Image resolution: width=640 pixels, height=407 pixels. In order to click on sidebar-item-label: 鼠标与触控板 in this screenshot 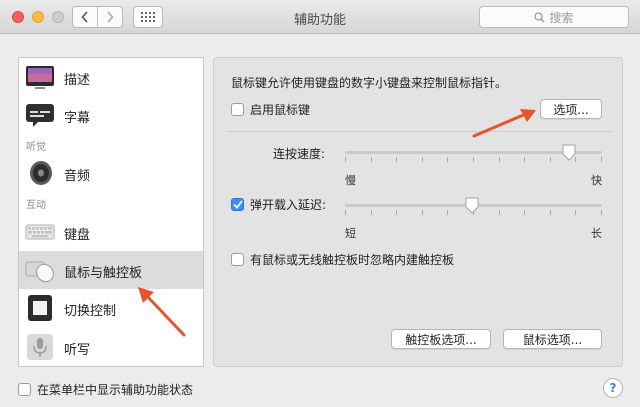, I will do `click(103, 273)`.